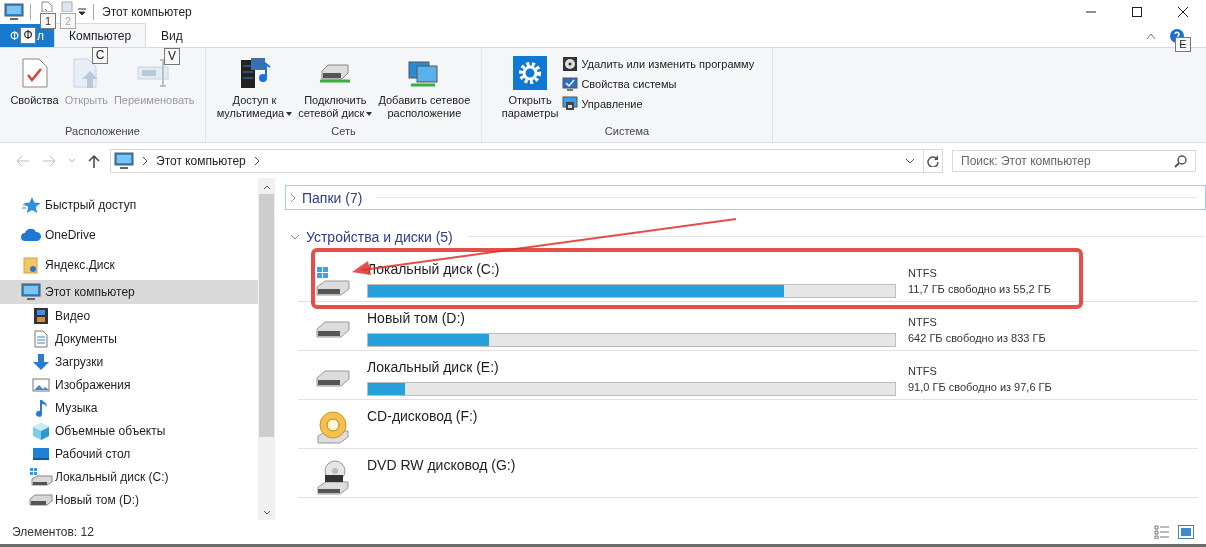 The width and height of the screenshot is (1206, 547). I want to click on group-label: Расположение, so click(102, 131).